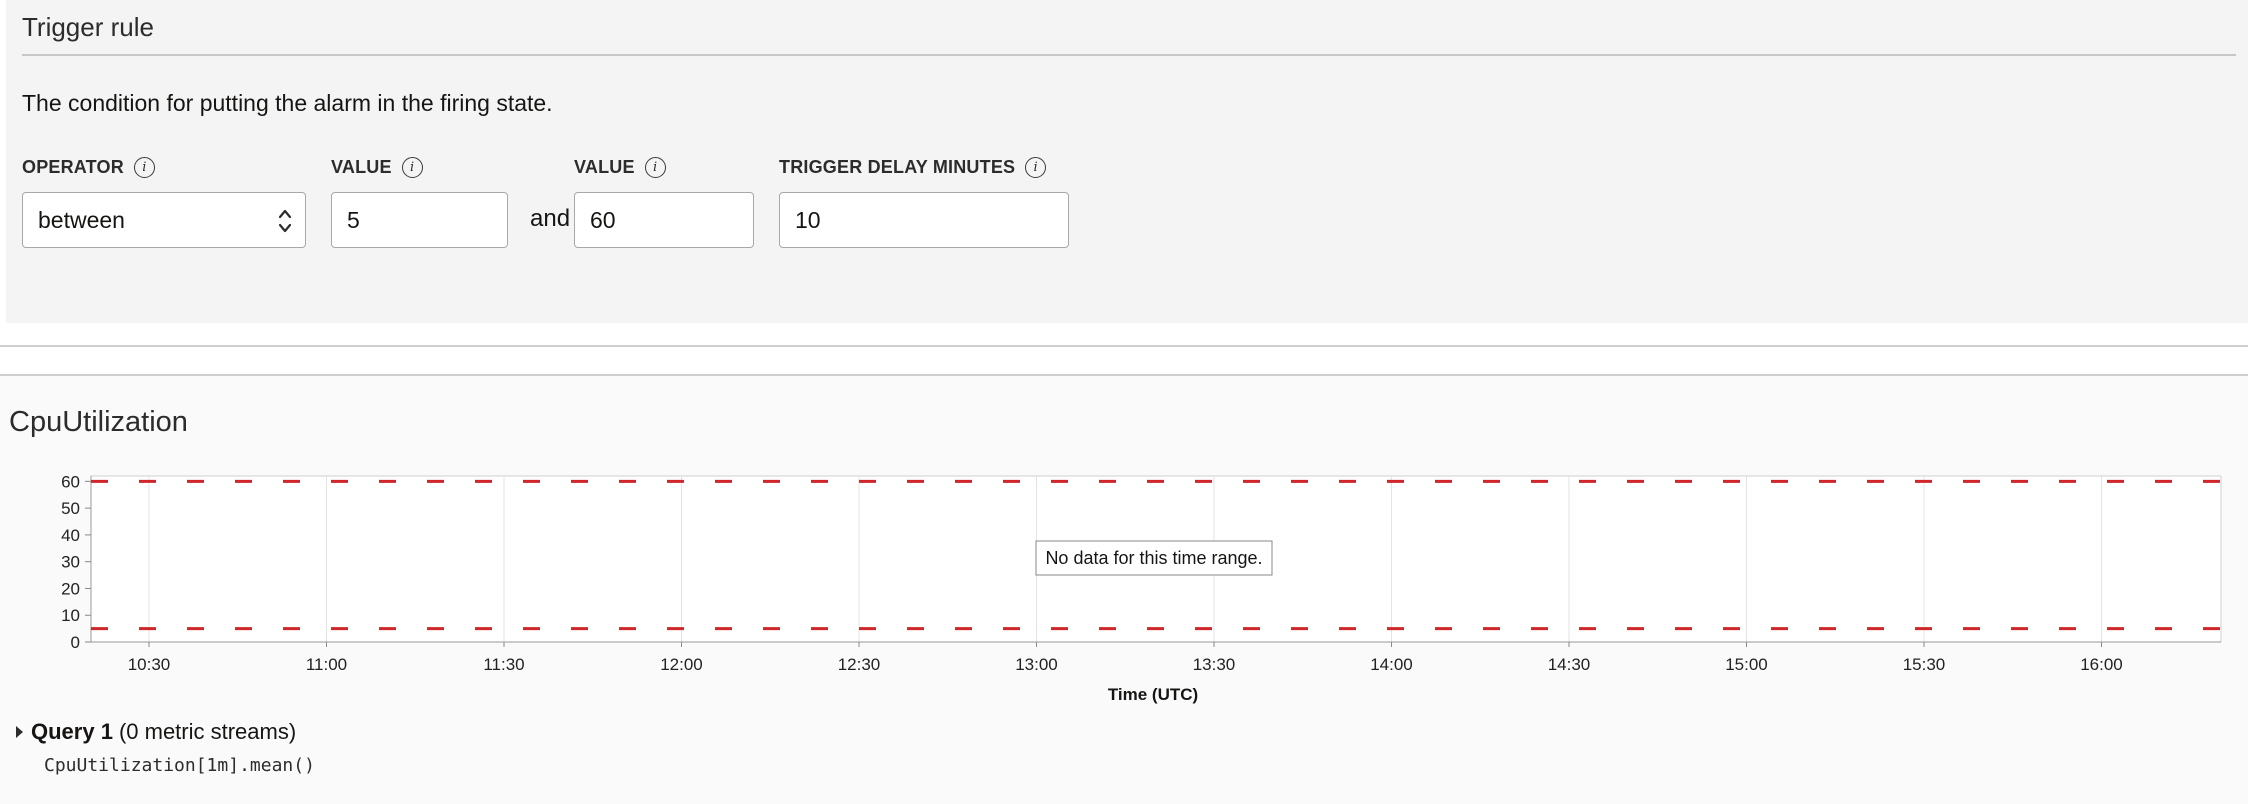  Describe the element at coordinates (70, 508) in the screenshot. I see `y-tick-label: 50` at that location.